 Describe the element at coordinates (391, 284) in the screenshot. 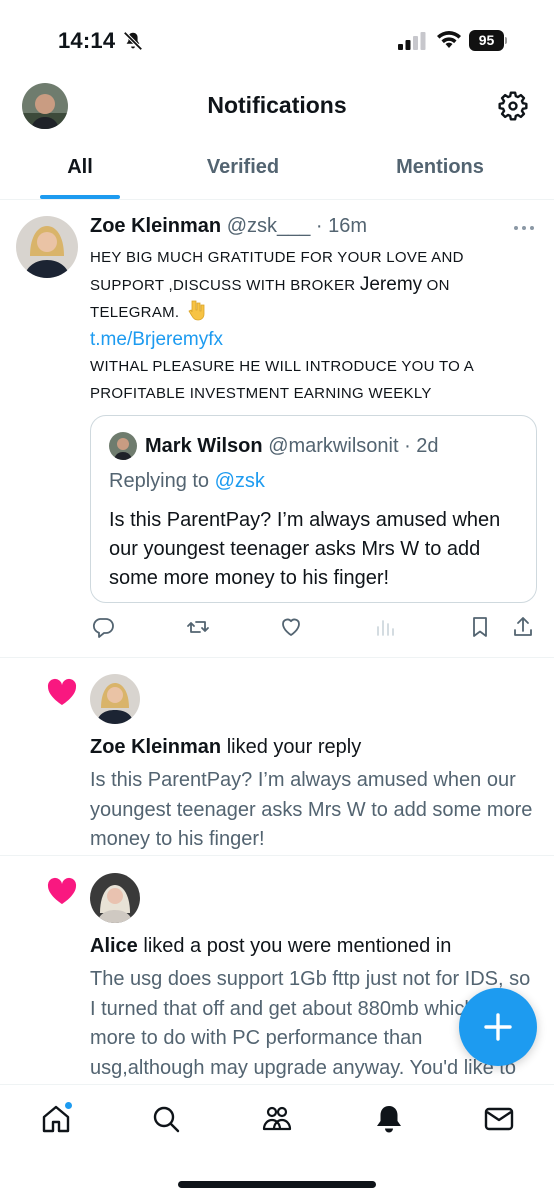

I see `tweet-name-text: Jeremy` at that location.